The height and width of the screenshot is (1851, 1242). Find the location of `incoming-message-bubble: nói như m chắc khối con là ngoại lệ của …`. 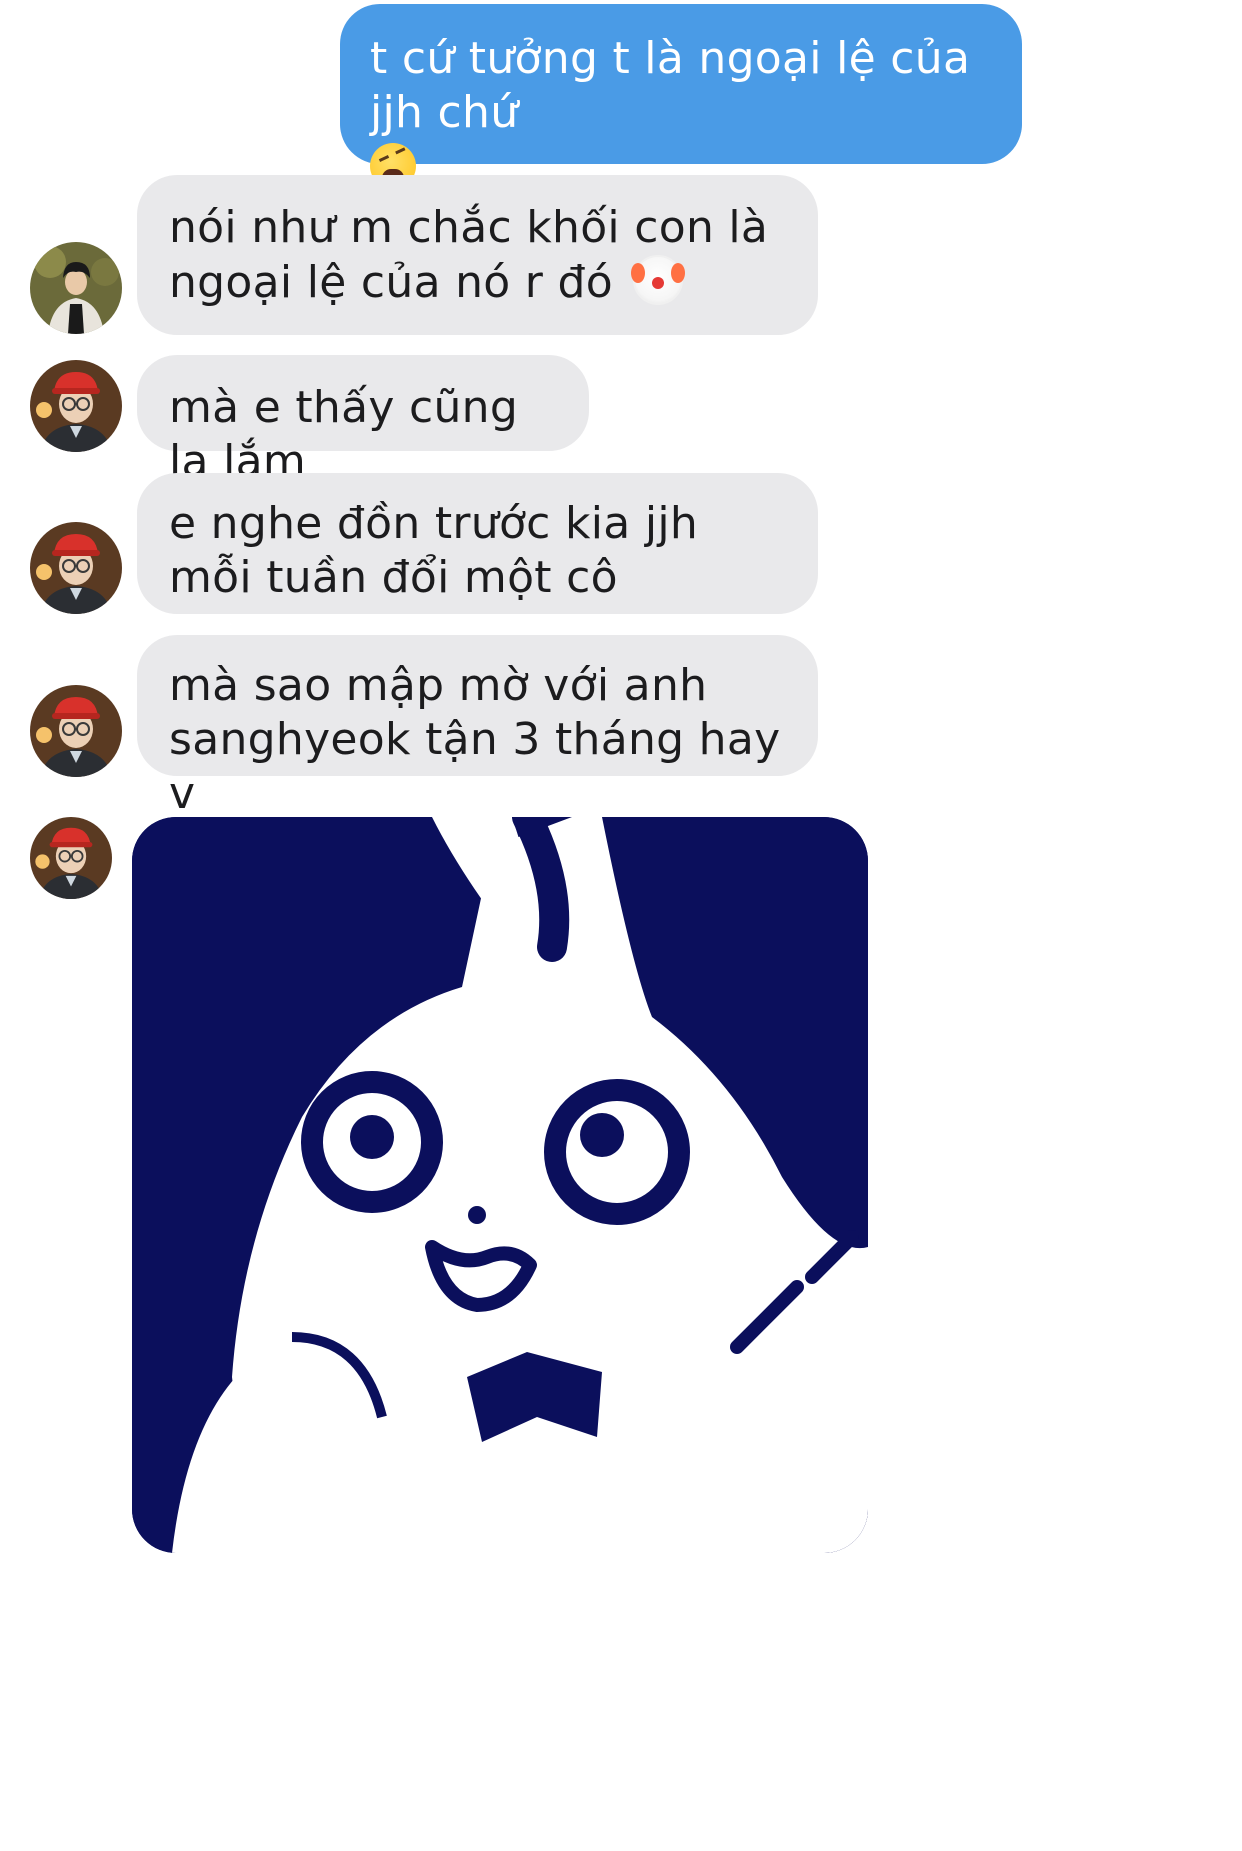

incoming-message-bubble: nói như m chắc khối con là ngoại lệ của … is located at coordinates (477, 255).